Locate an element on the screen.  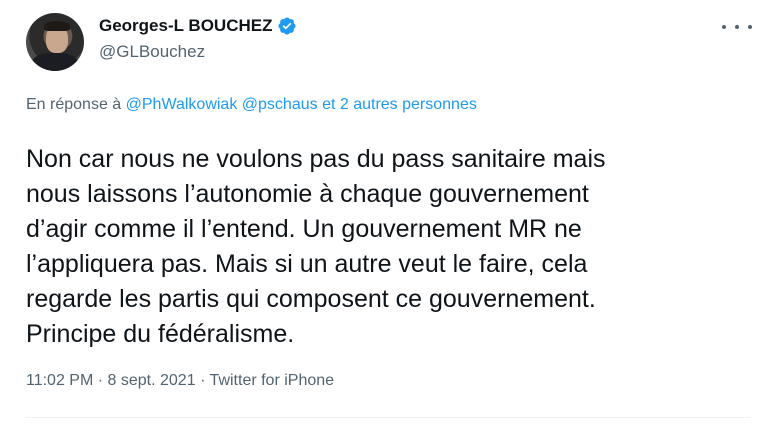
others-link: et 2 autres personnes is located at coordinates (399, 104).